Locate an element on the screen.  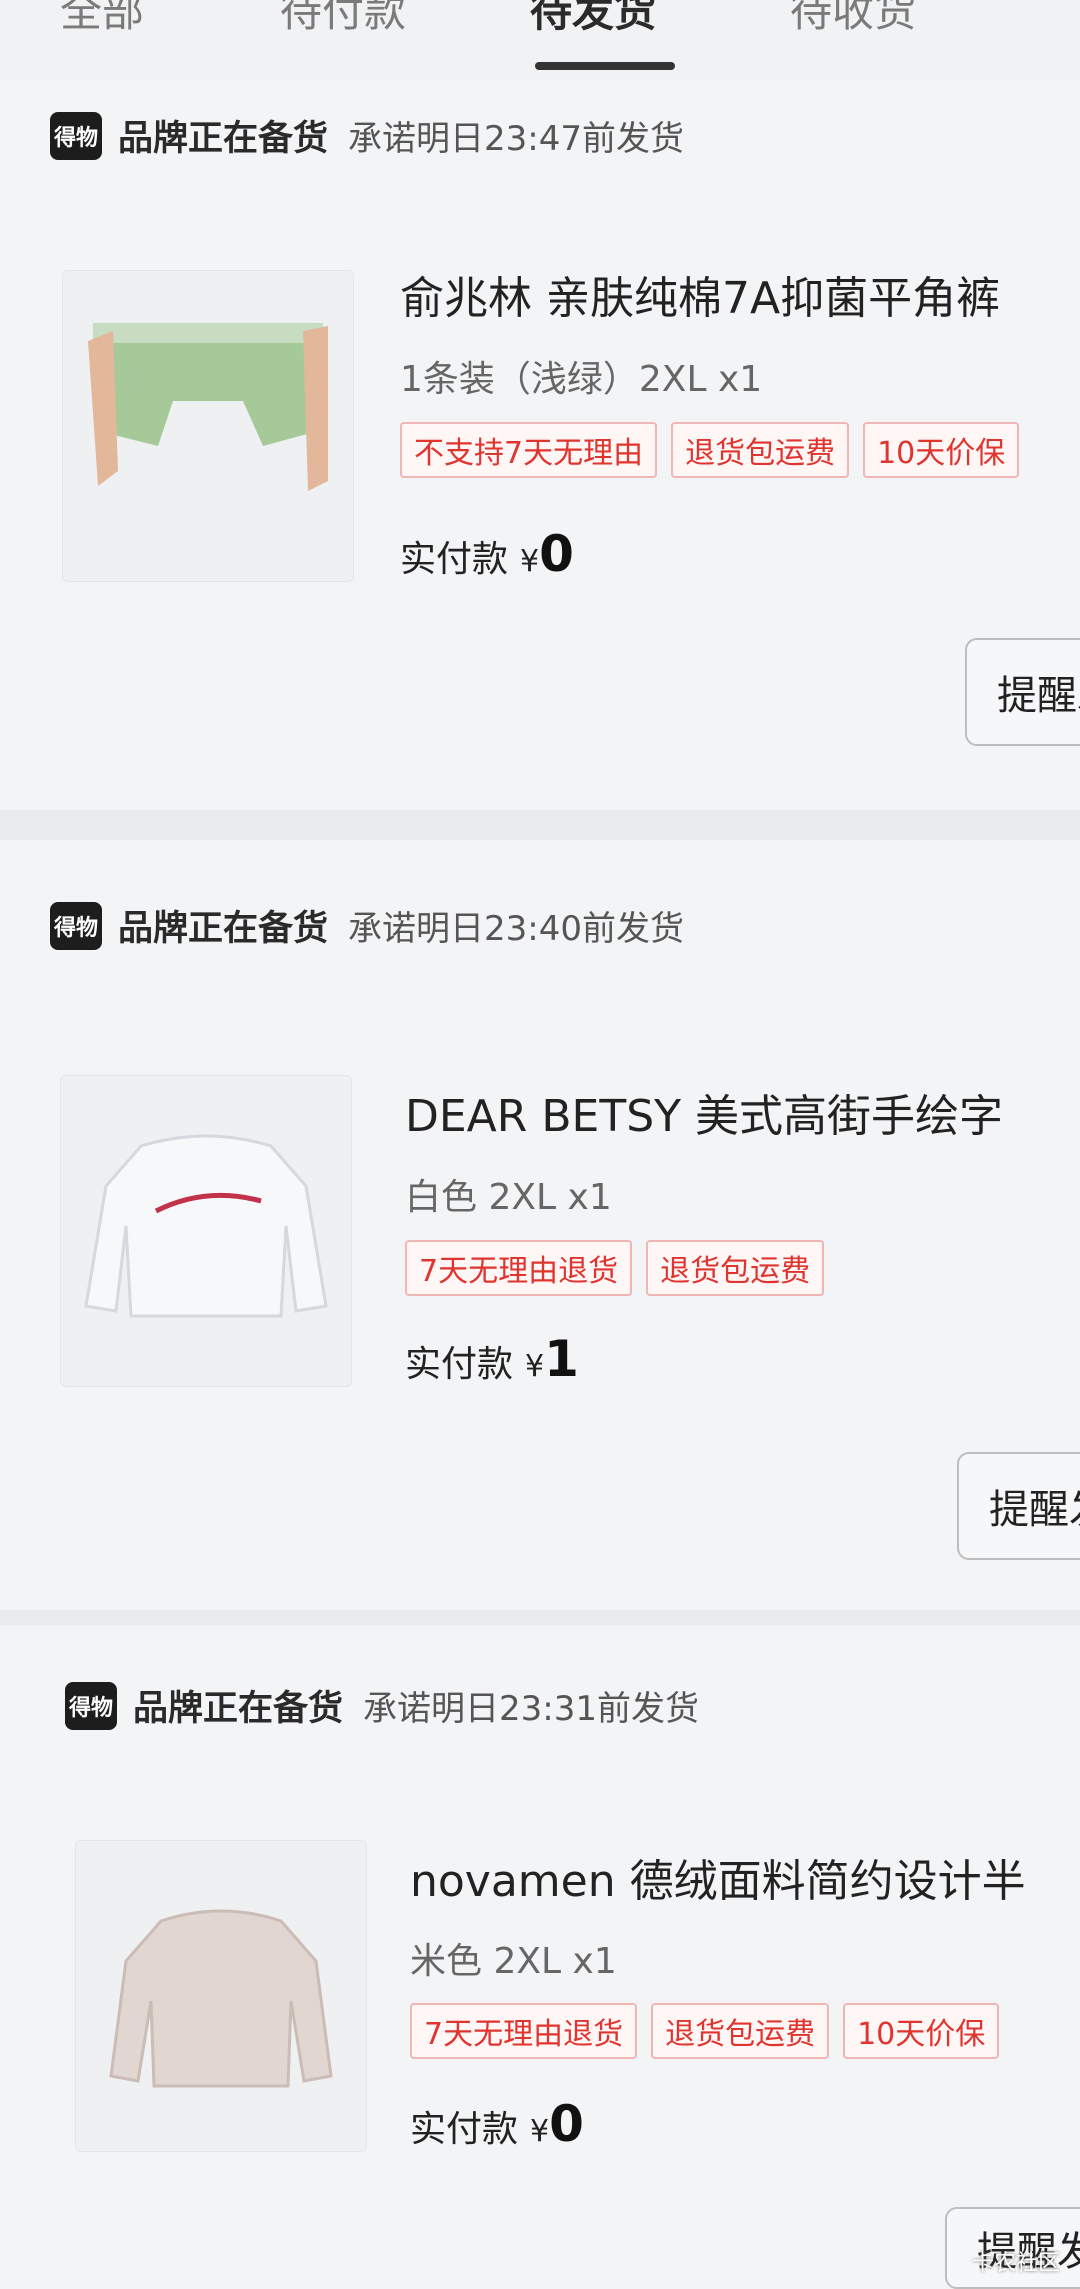
tab-pending-receipt: 待收货 is located at coordinates (853, 19).